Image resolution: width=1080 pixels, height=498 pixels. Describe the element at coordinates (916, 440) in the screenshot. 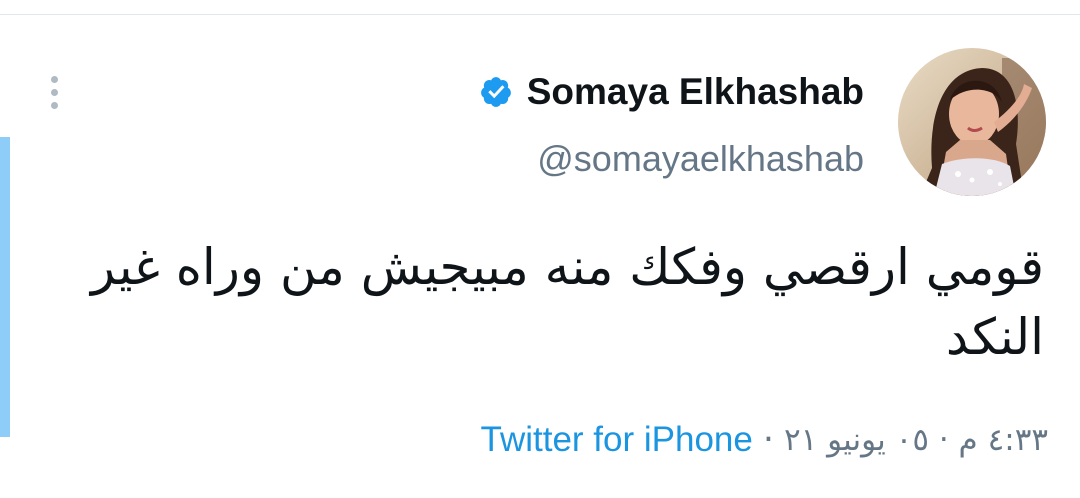

I see `tweet-timestamp: ٤:٣٣ م · ٠٥ يونيو ٢١` at that location.